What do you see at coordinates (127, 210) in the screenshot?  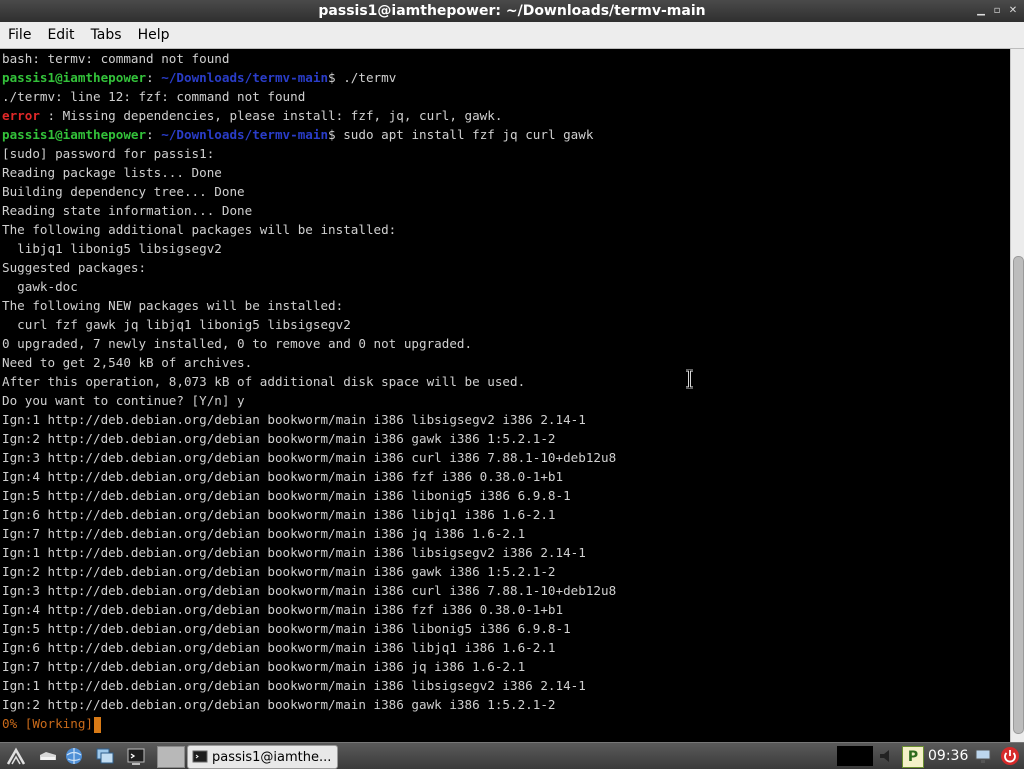 I see `terminal-line: Reading state information... Done` at bounding box center [127, 210].